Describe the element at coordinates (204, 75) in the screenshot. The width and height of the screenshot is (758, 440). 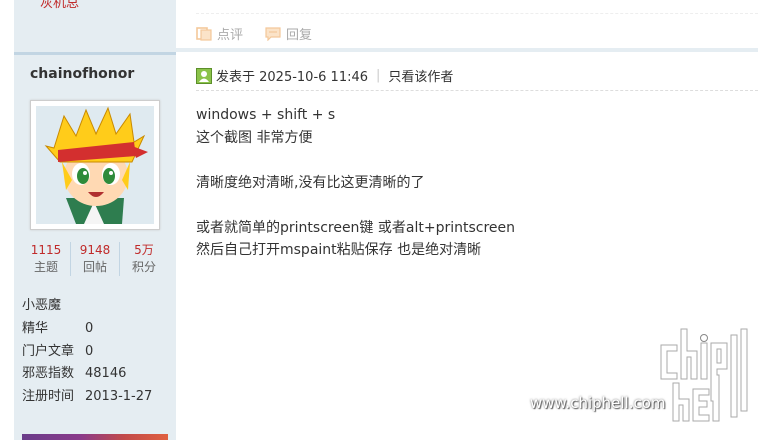
I see `user-online-icon` at that location.